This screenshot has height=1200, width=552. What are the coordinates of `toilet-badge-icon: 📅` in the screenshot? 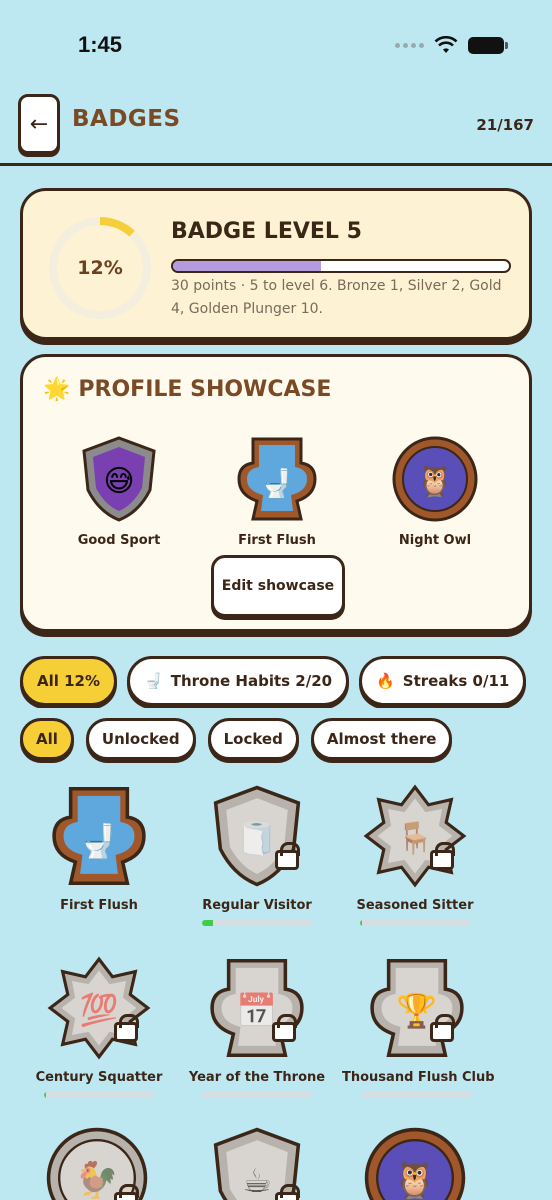 It's located at (257, 1008).